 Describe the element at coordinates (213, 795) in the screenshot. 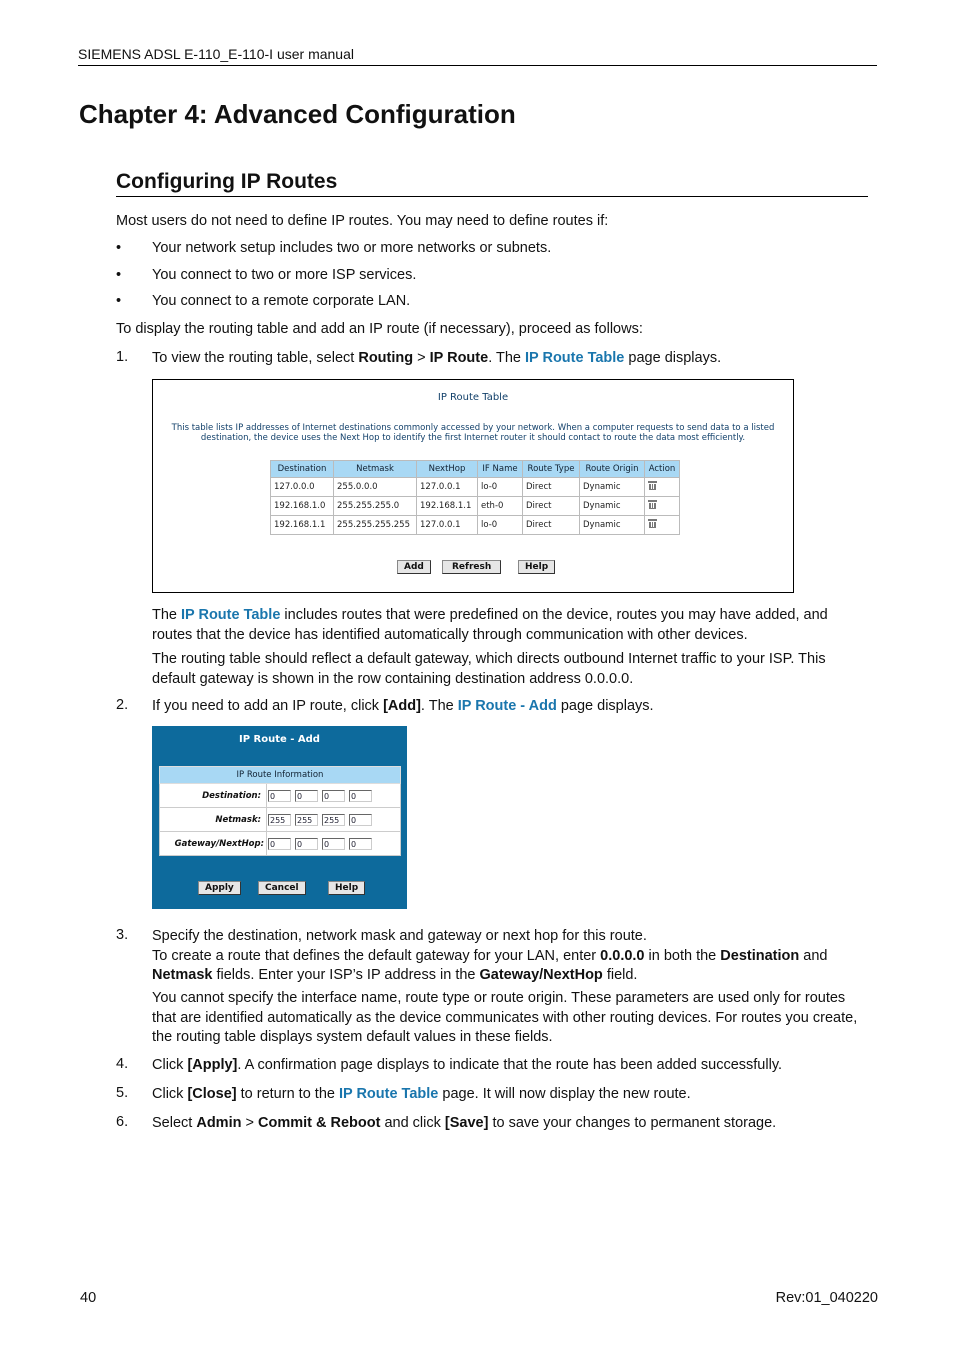

I see `destination-label: Destination:` at that location.